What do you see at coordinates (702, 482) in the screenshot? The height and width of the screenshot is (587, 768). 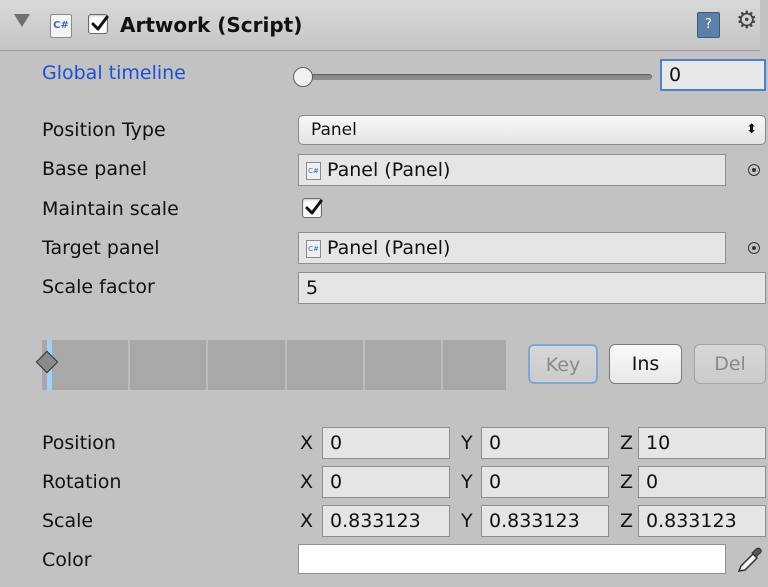 I see `rotation-z-input: 0` at bounding box center [702, 482].